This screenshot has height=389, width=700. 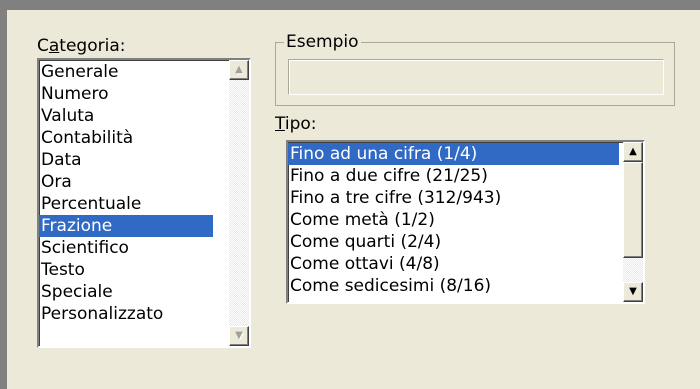 What do you see at coordinates (453, 264) in the screenshot?
I see `tipo-list-item: Come ottavi (4/8)` at bounding box center [453, 264].